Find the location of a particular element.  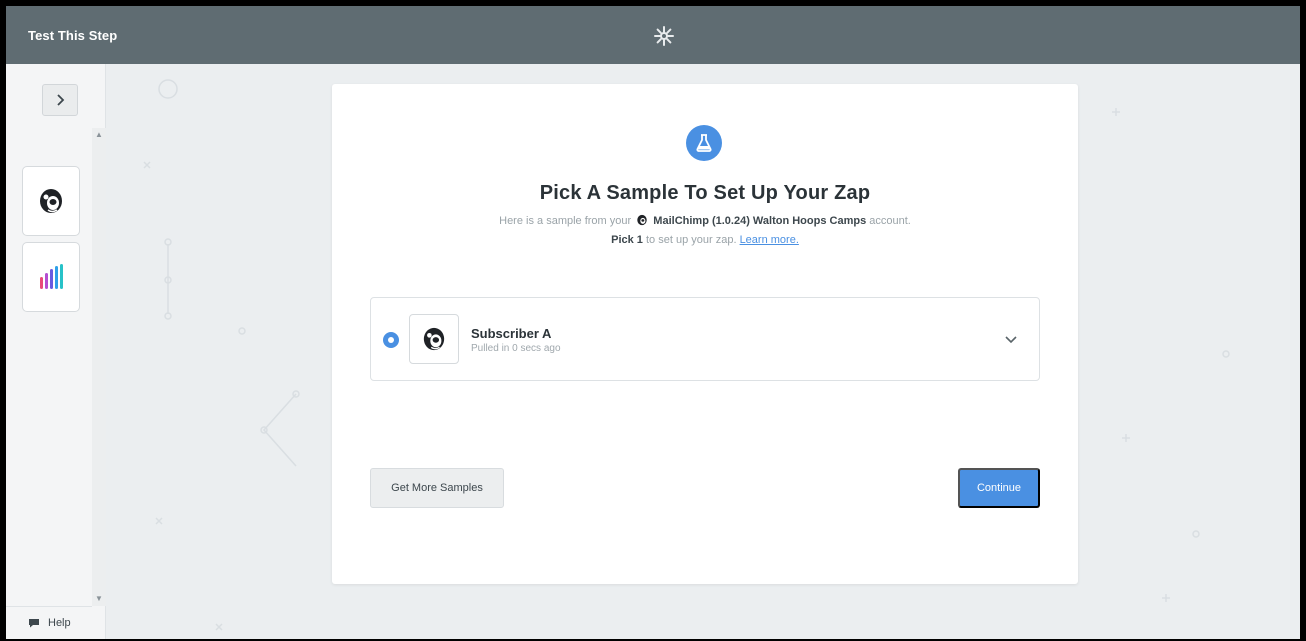

gear-icon is located at coordinates (664, 36).